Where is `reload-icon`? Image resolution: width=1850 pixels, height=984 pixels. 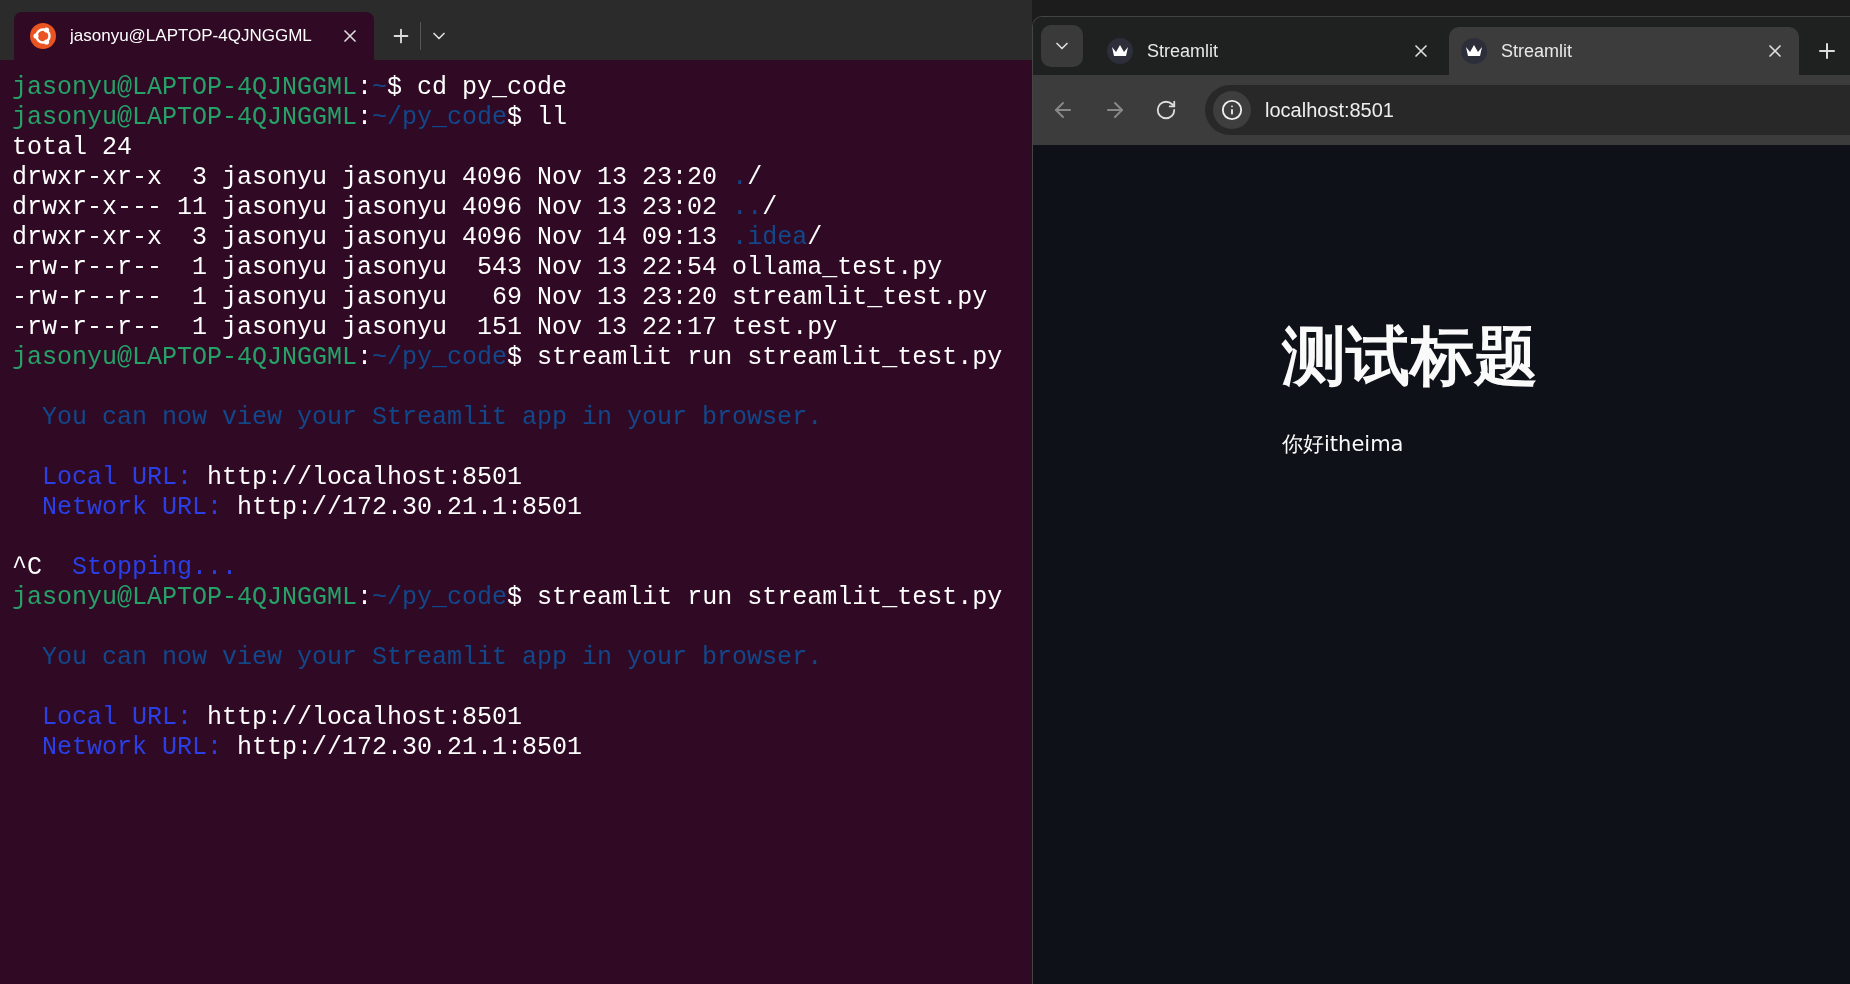 reload-icon is located at coordinates (1166, 110).